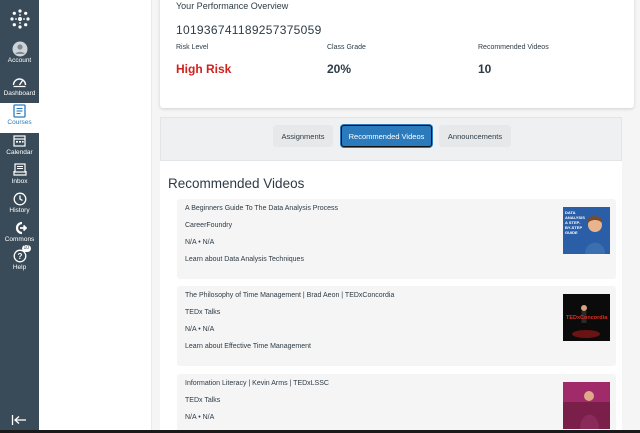 This screenshot has width=640, height=433. What do you see at coordinates (26, 248) in the screenshot?
I see `help-badge: 10` at bounding box center [26, 248].